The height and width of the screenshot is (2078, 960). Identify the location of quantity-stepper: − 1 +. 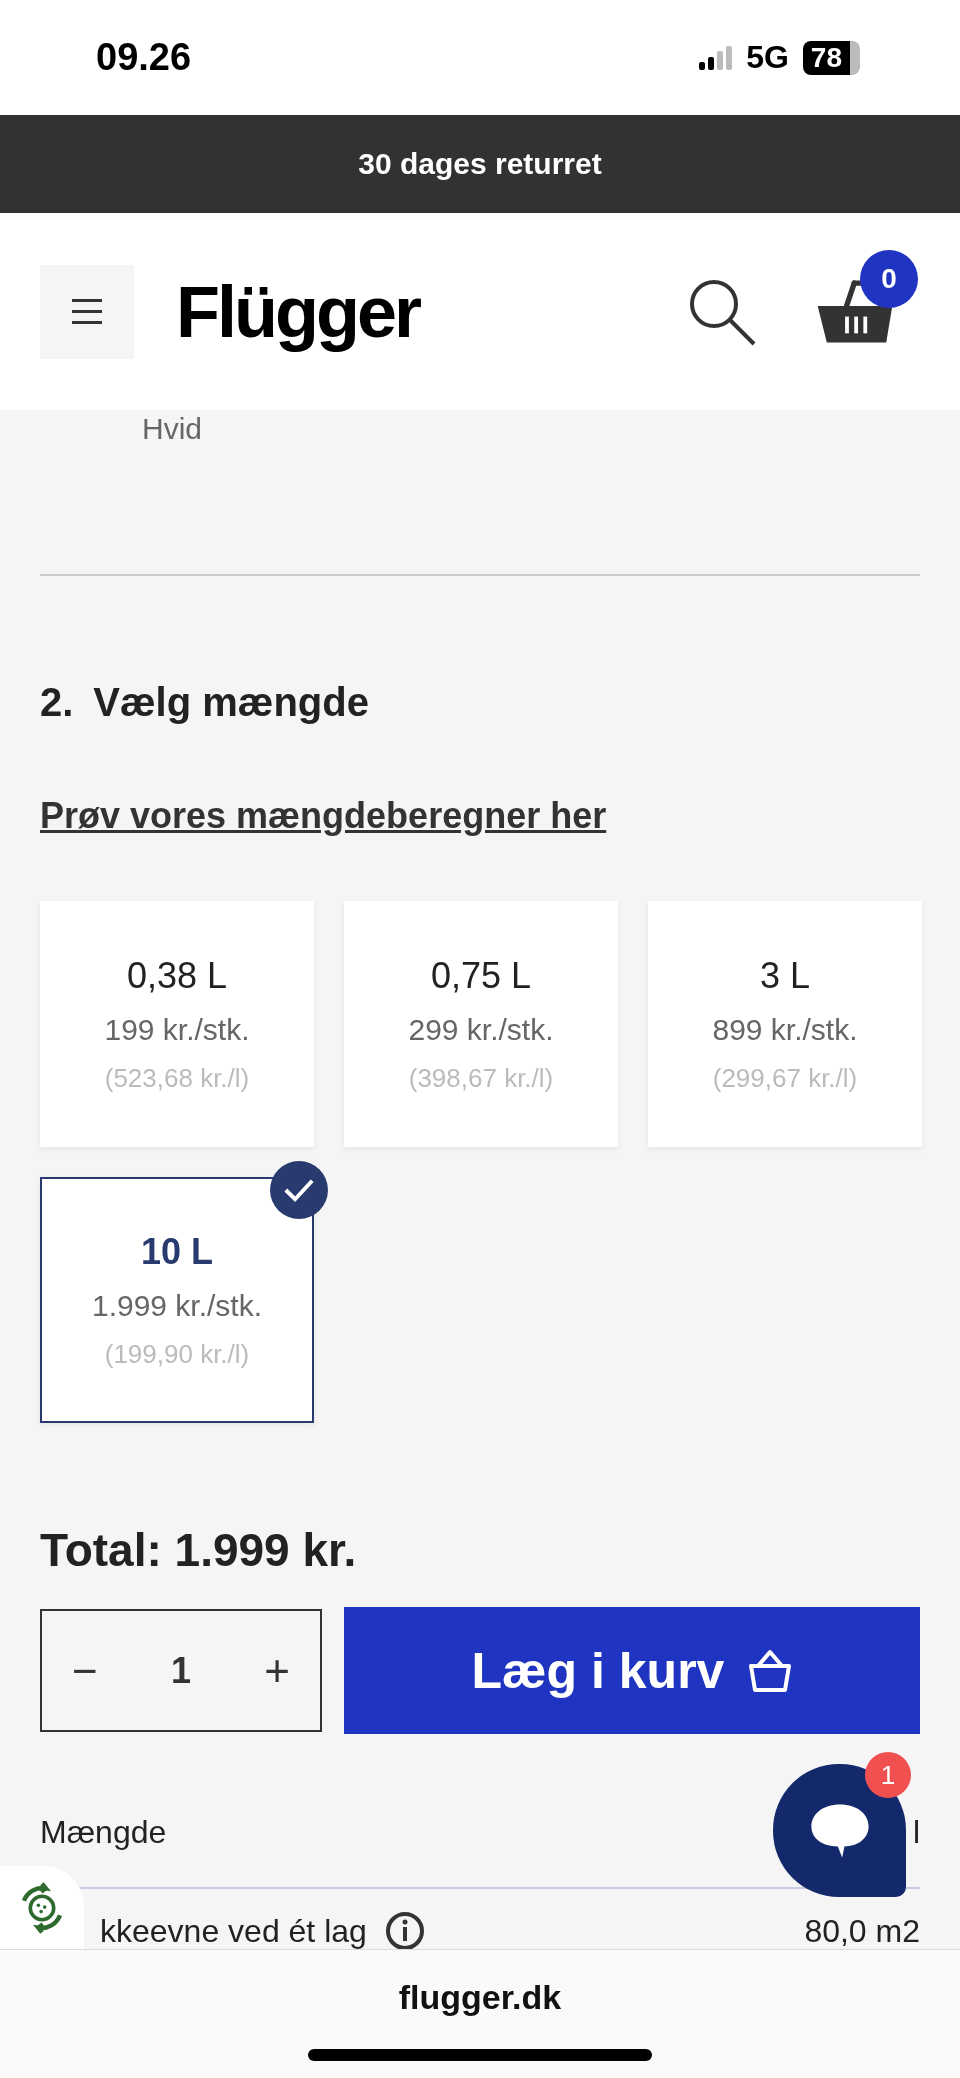
(181, 1670).